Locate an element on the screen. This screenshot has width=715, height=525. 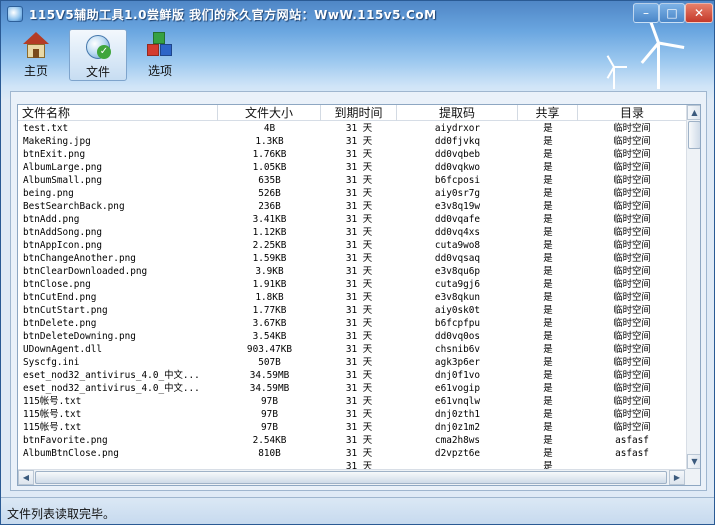
options-label: 选项 is located at coordinates (159, 71).